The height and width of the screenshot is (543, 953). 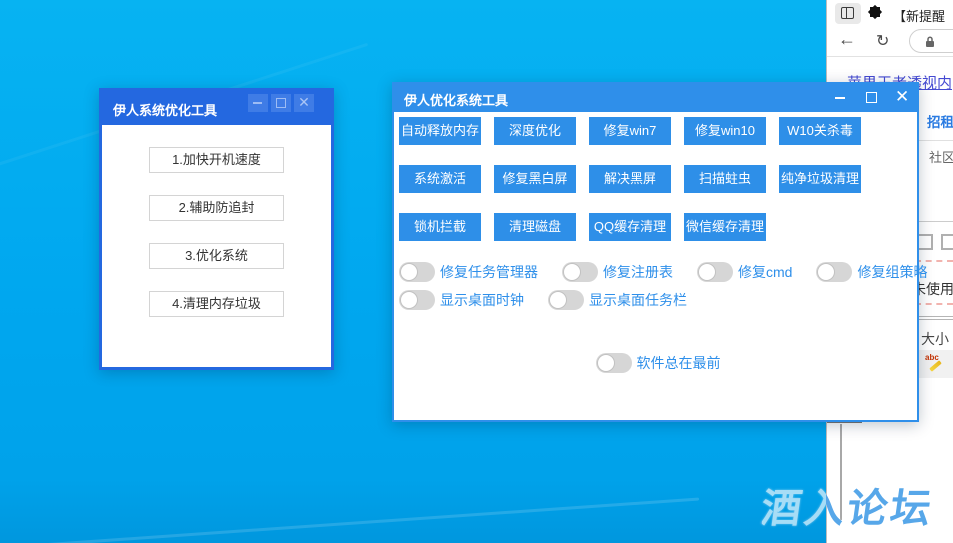 What do you see at coordinates (940, 121) in the screenshot?
I see `ad-link: 招租` at bounding box center [940, 121].